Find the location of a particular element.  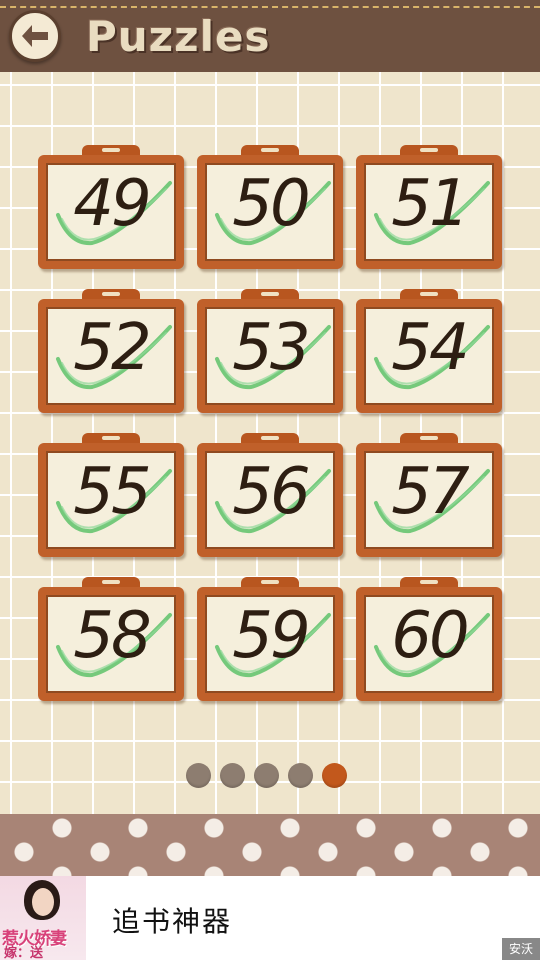

ad-badge: 安沃 is located at coordinates (521, 949).